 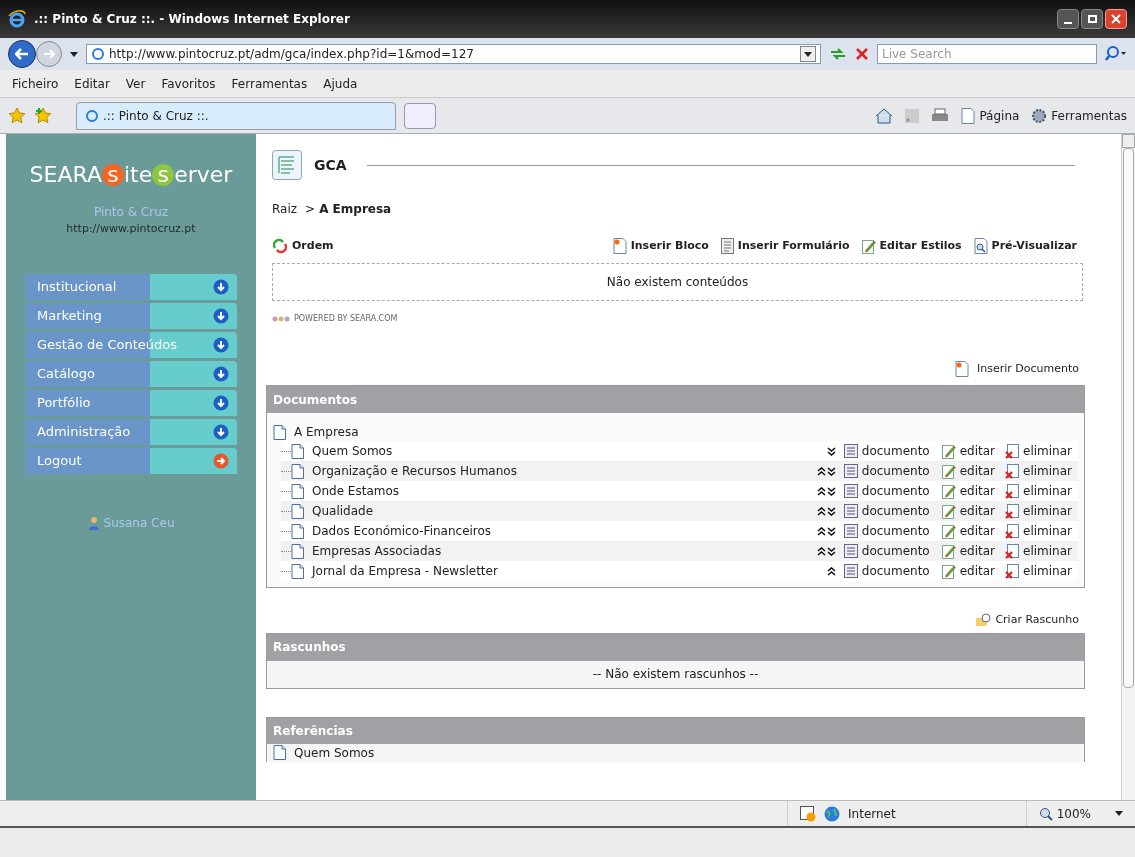 I want to click on create-draft-link: Criar Rascunho, so click(x=1037, y=620).